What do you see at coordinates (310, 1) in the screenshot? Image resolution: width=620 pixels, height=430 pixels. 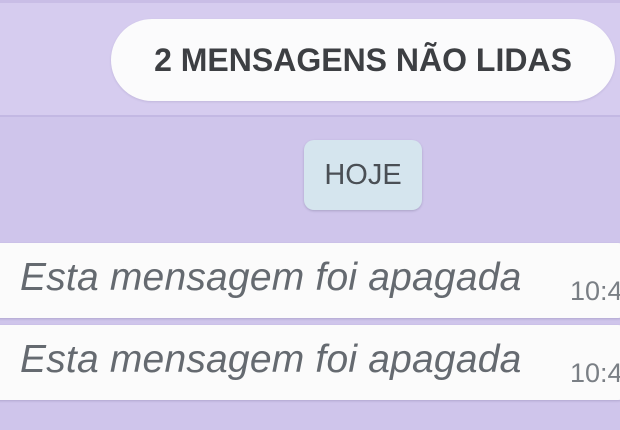 I see `top-edge` at bounding box center [310, 1].